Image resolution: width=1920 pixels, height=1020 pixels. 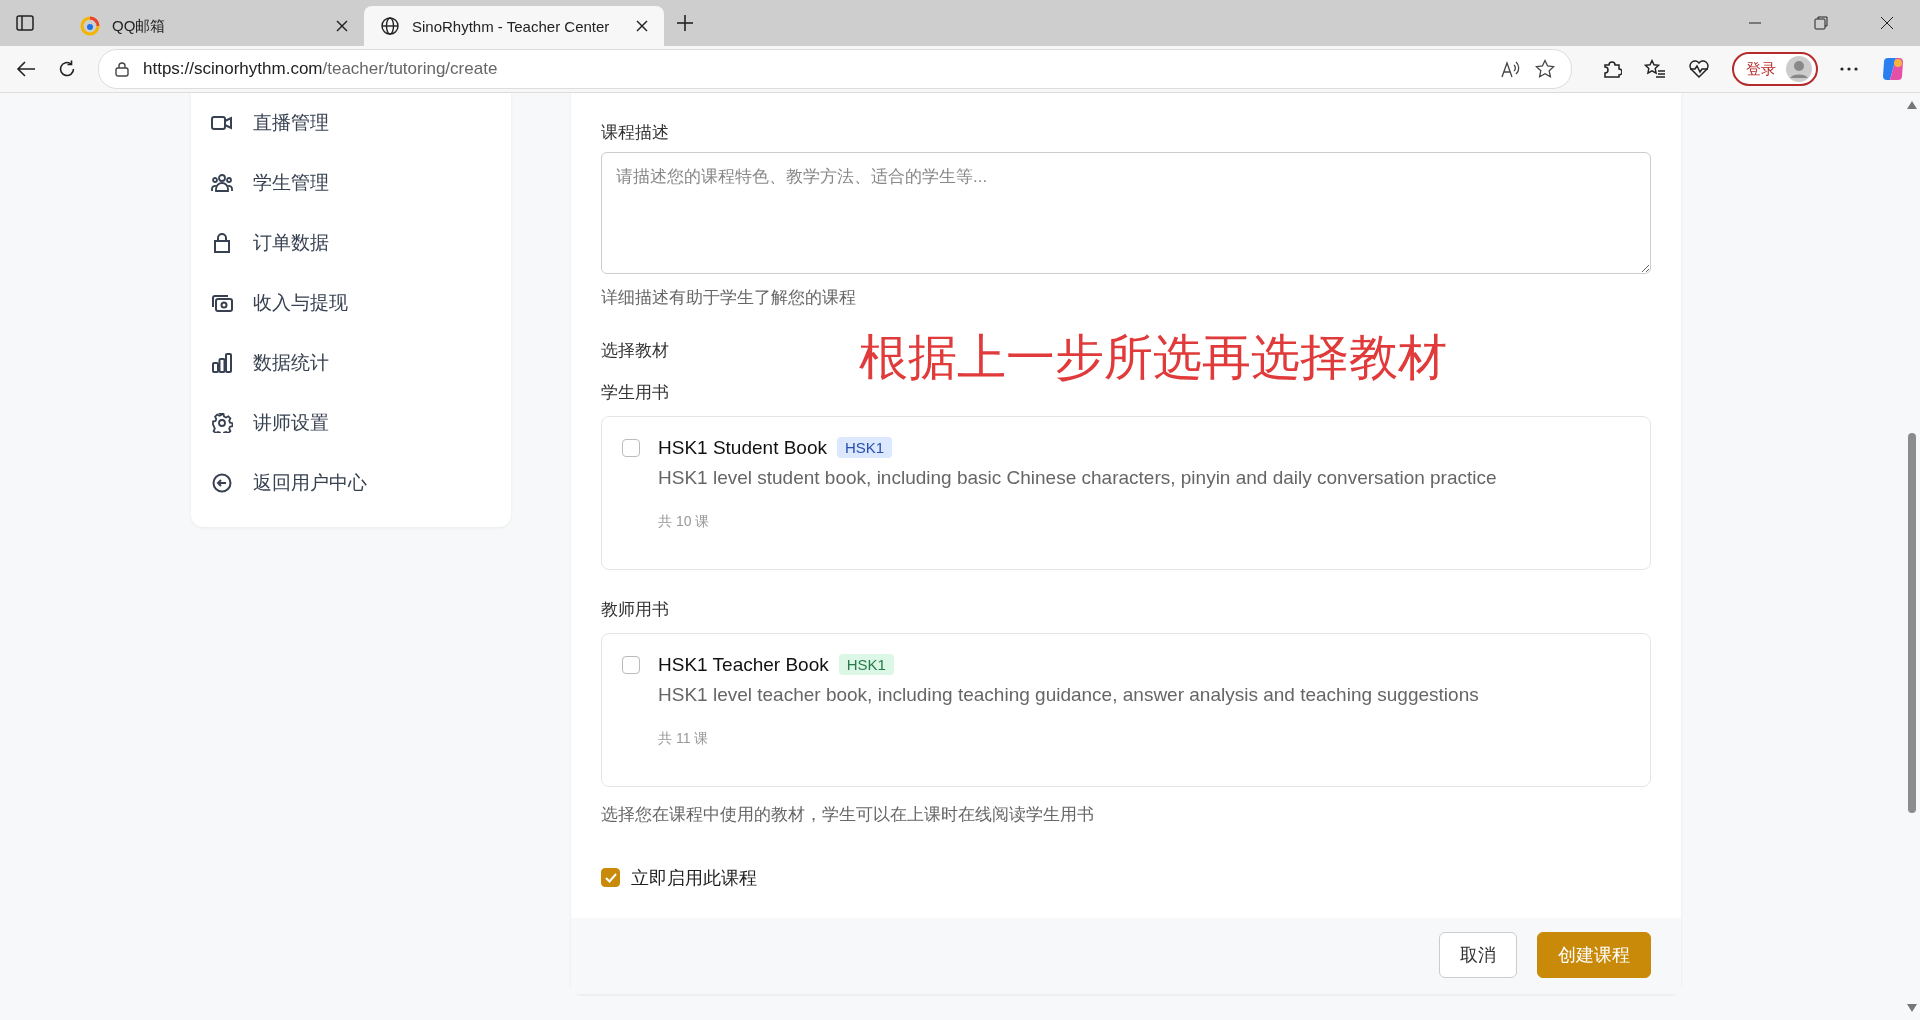 I want to click on book-card: HSK1 Student Book HSK1 HSK1 level student book, including basic Chinese characters, pinyin and daily conversation practice 共 10 课, so click(x=1126, y=492).